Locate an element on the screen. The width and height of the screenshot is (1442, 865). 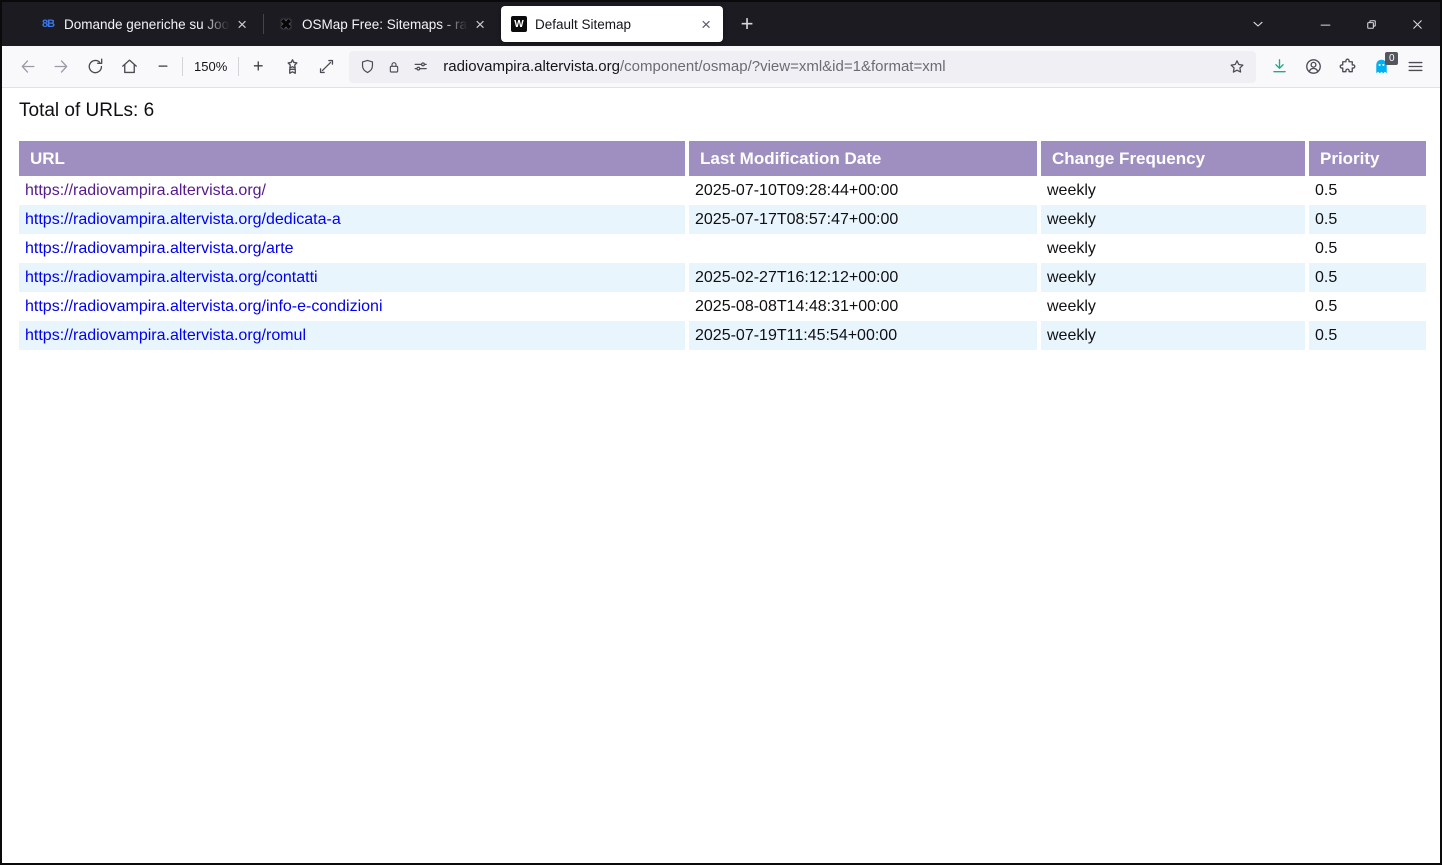
lastmod-cell: 2025-07-19T11:45:54+00:00 is located at coordinates (863, 335).